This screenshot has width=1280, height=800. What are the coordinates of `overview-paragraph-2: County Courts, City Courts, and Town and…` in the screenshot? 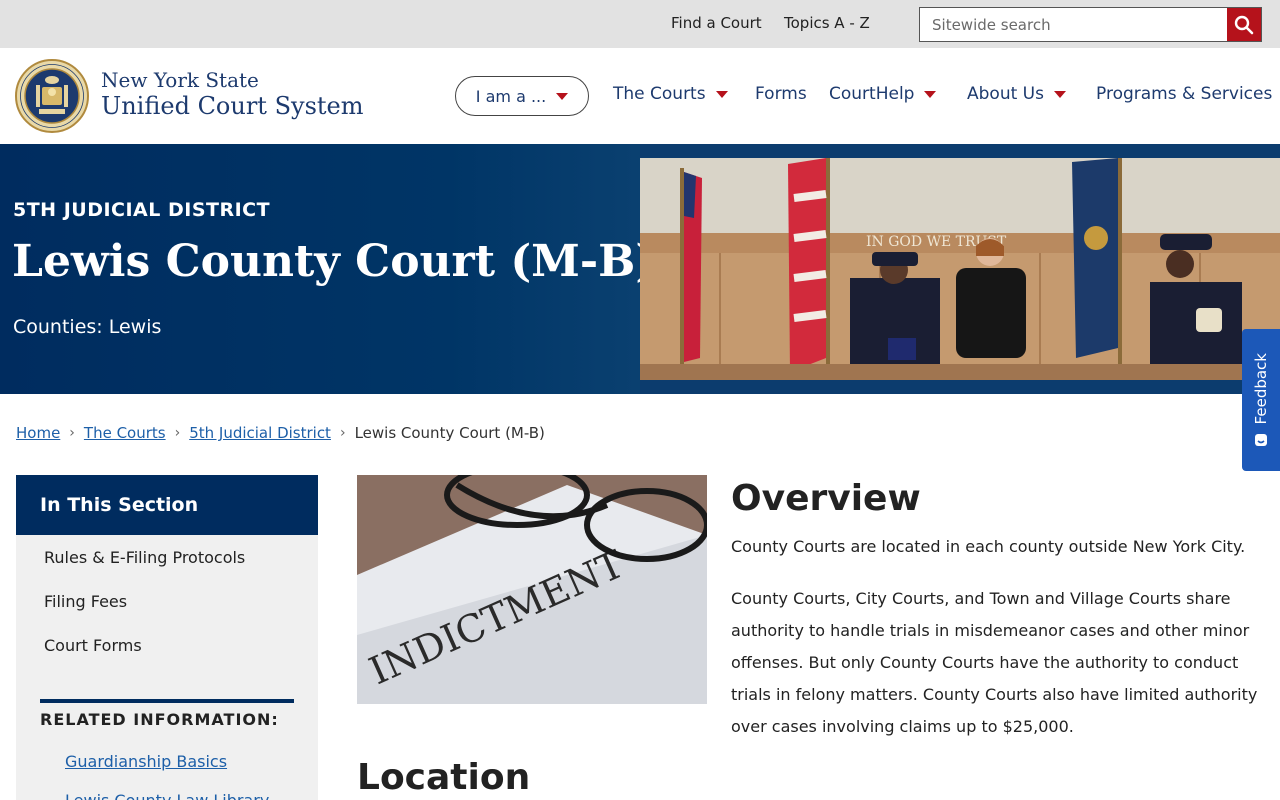 It's located at (994, 662).